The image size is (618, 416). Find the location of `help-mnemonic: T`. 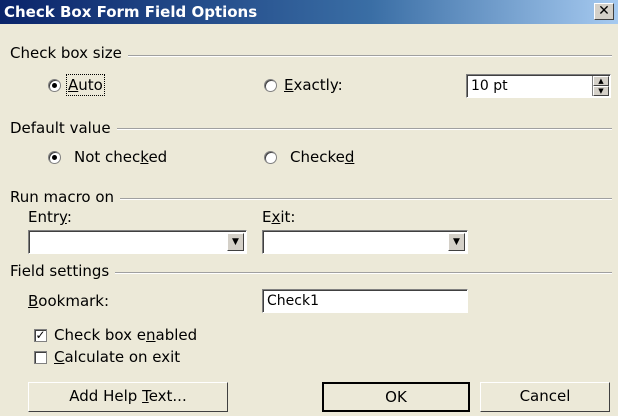

help-mnemonic: T is located at coordinates (145, 396).